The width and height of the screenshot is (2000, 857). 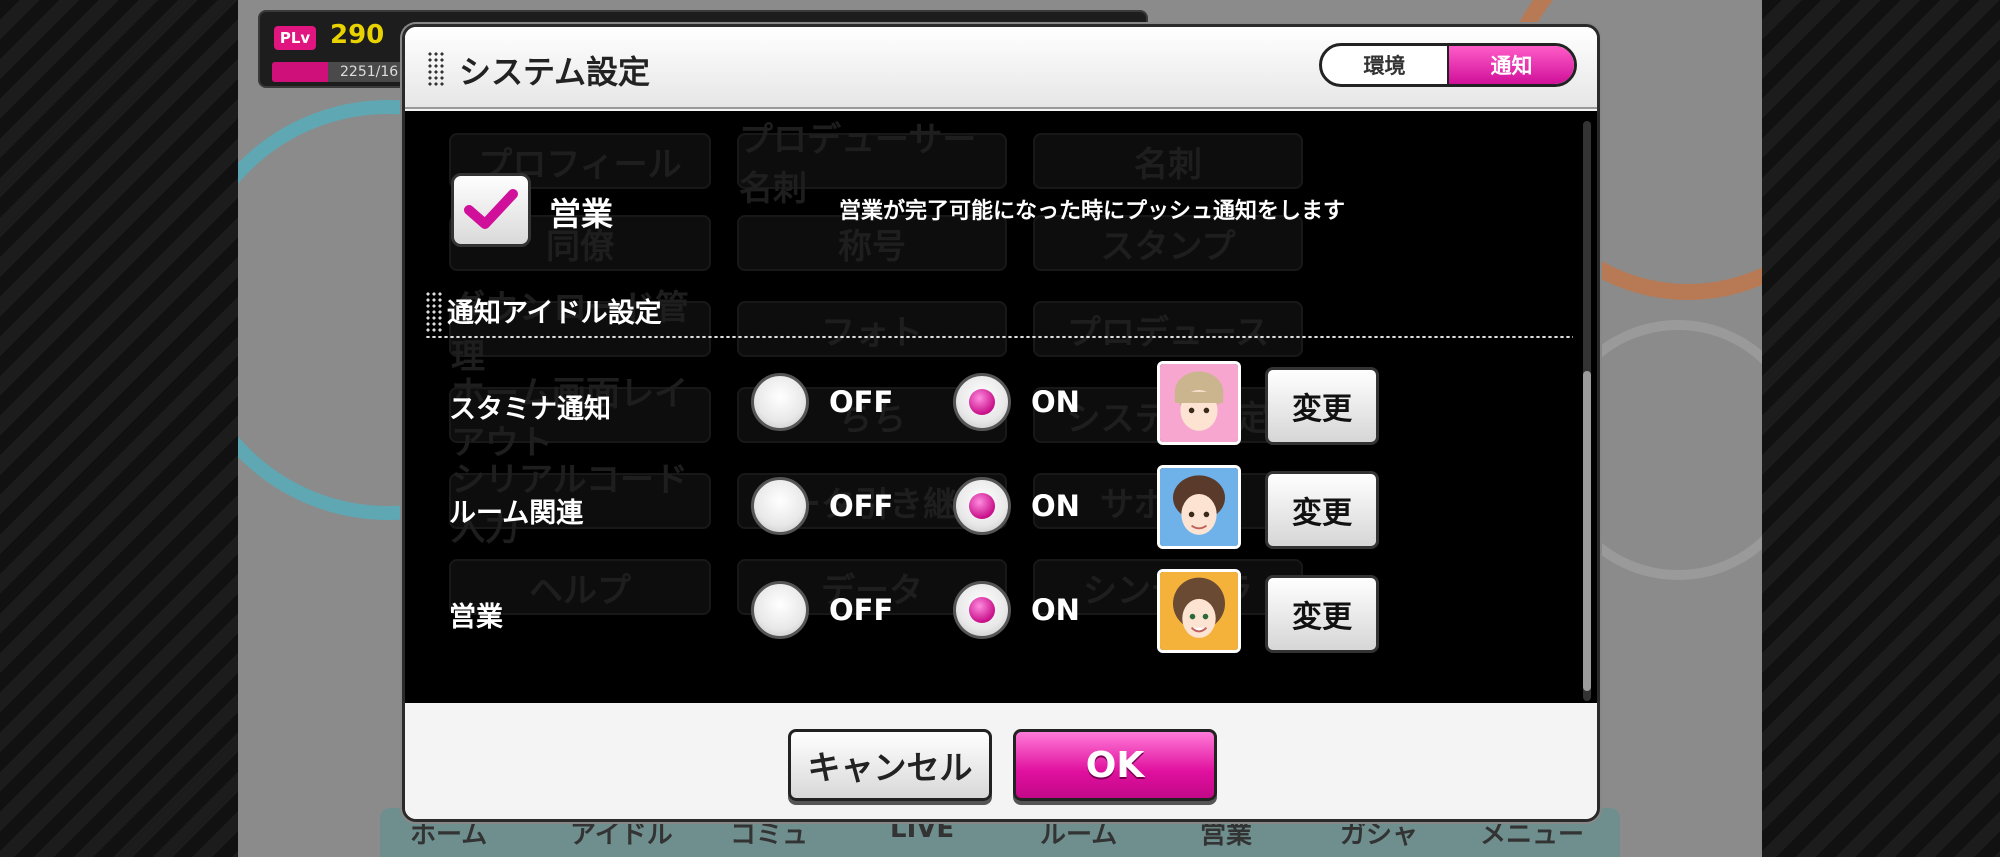 I want to click on side-stripes-left, so click(x=119, y=428).